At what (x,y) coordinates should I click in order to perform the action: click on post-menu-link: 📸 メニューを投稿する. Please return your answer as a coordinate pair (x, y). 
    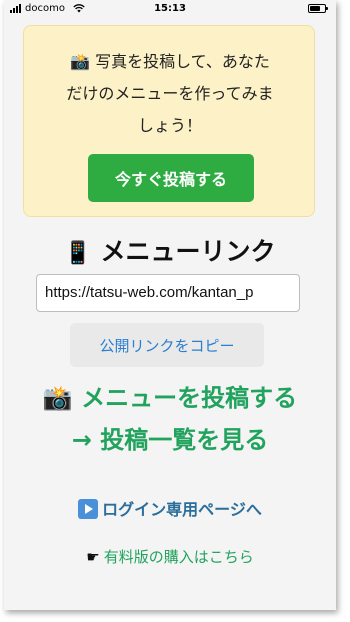
    Looking at the image, I should click on (170, 395).